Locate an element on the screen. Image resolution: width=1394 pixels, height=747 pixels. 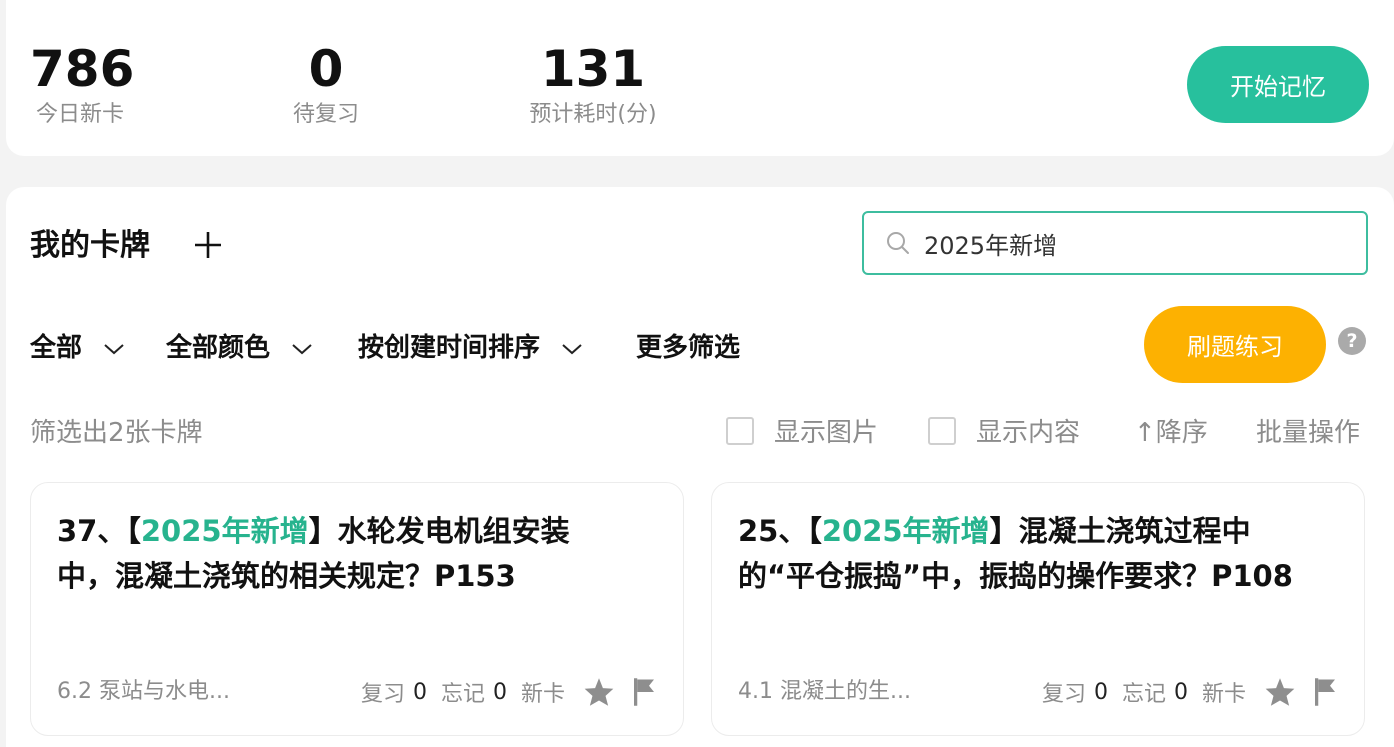
filter-sort: 按创建时间排序 is located at coordinates (470, 348).